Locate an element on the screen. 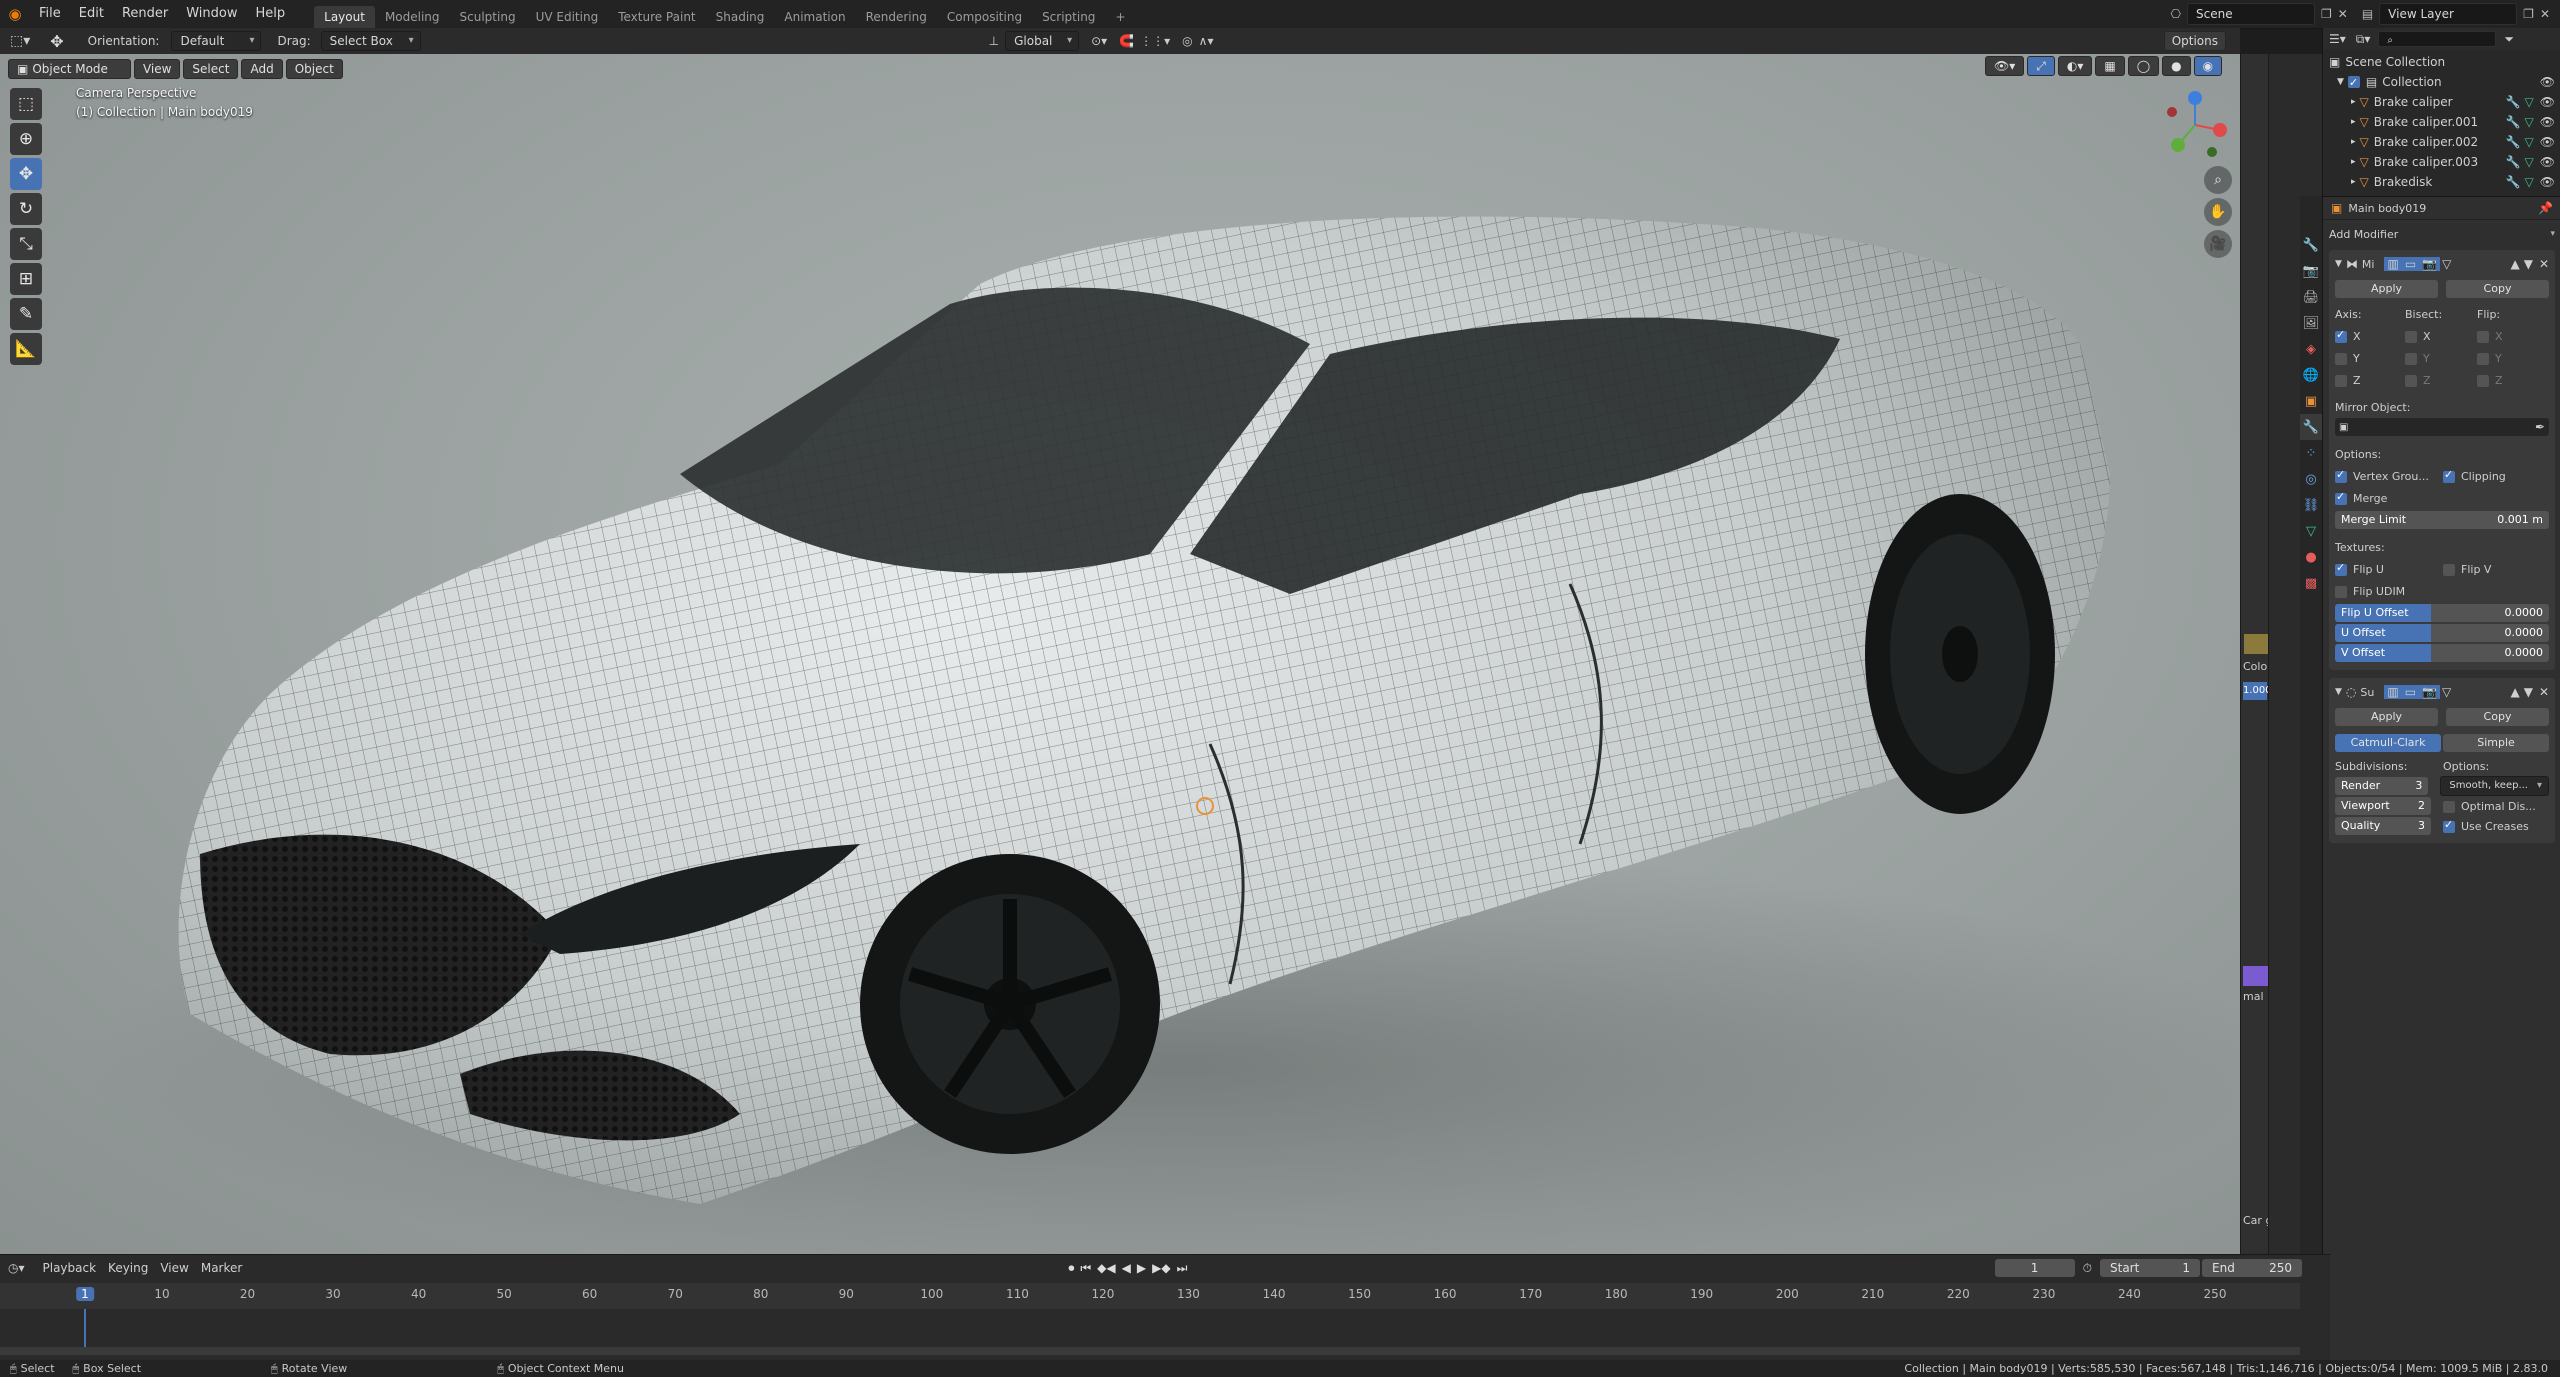 The image size is (2560, 1377). quality-field: Quality 3 is located at coordinates (2383, 826).